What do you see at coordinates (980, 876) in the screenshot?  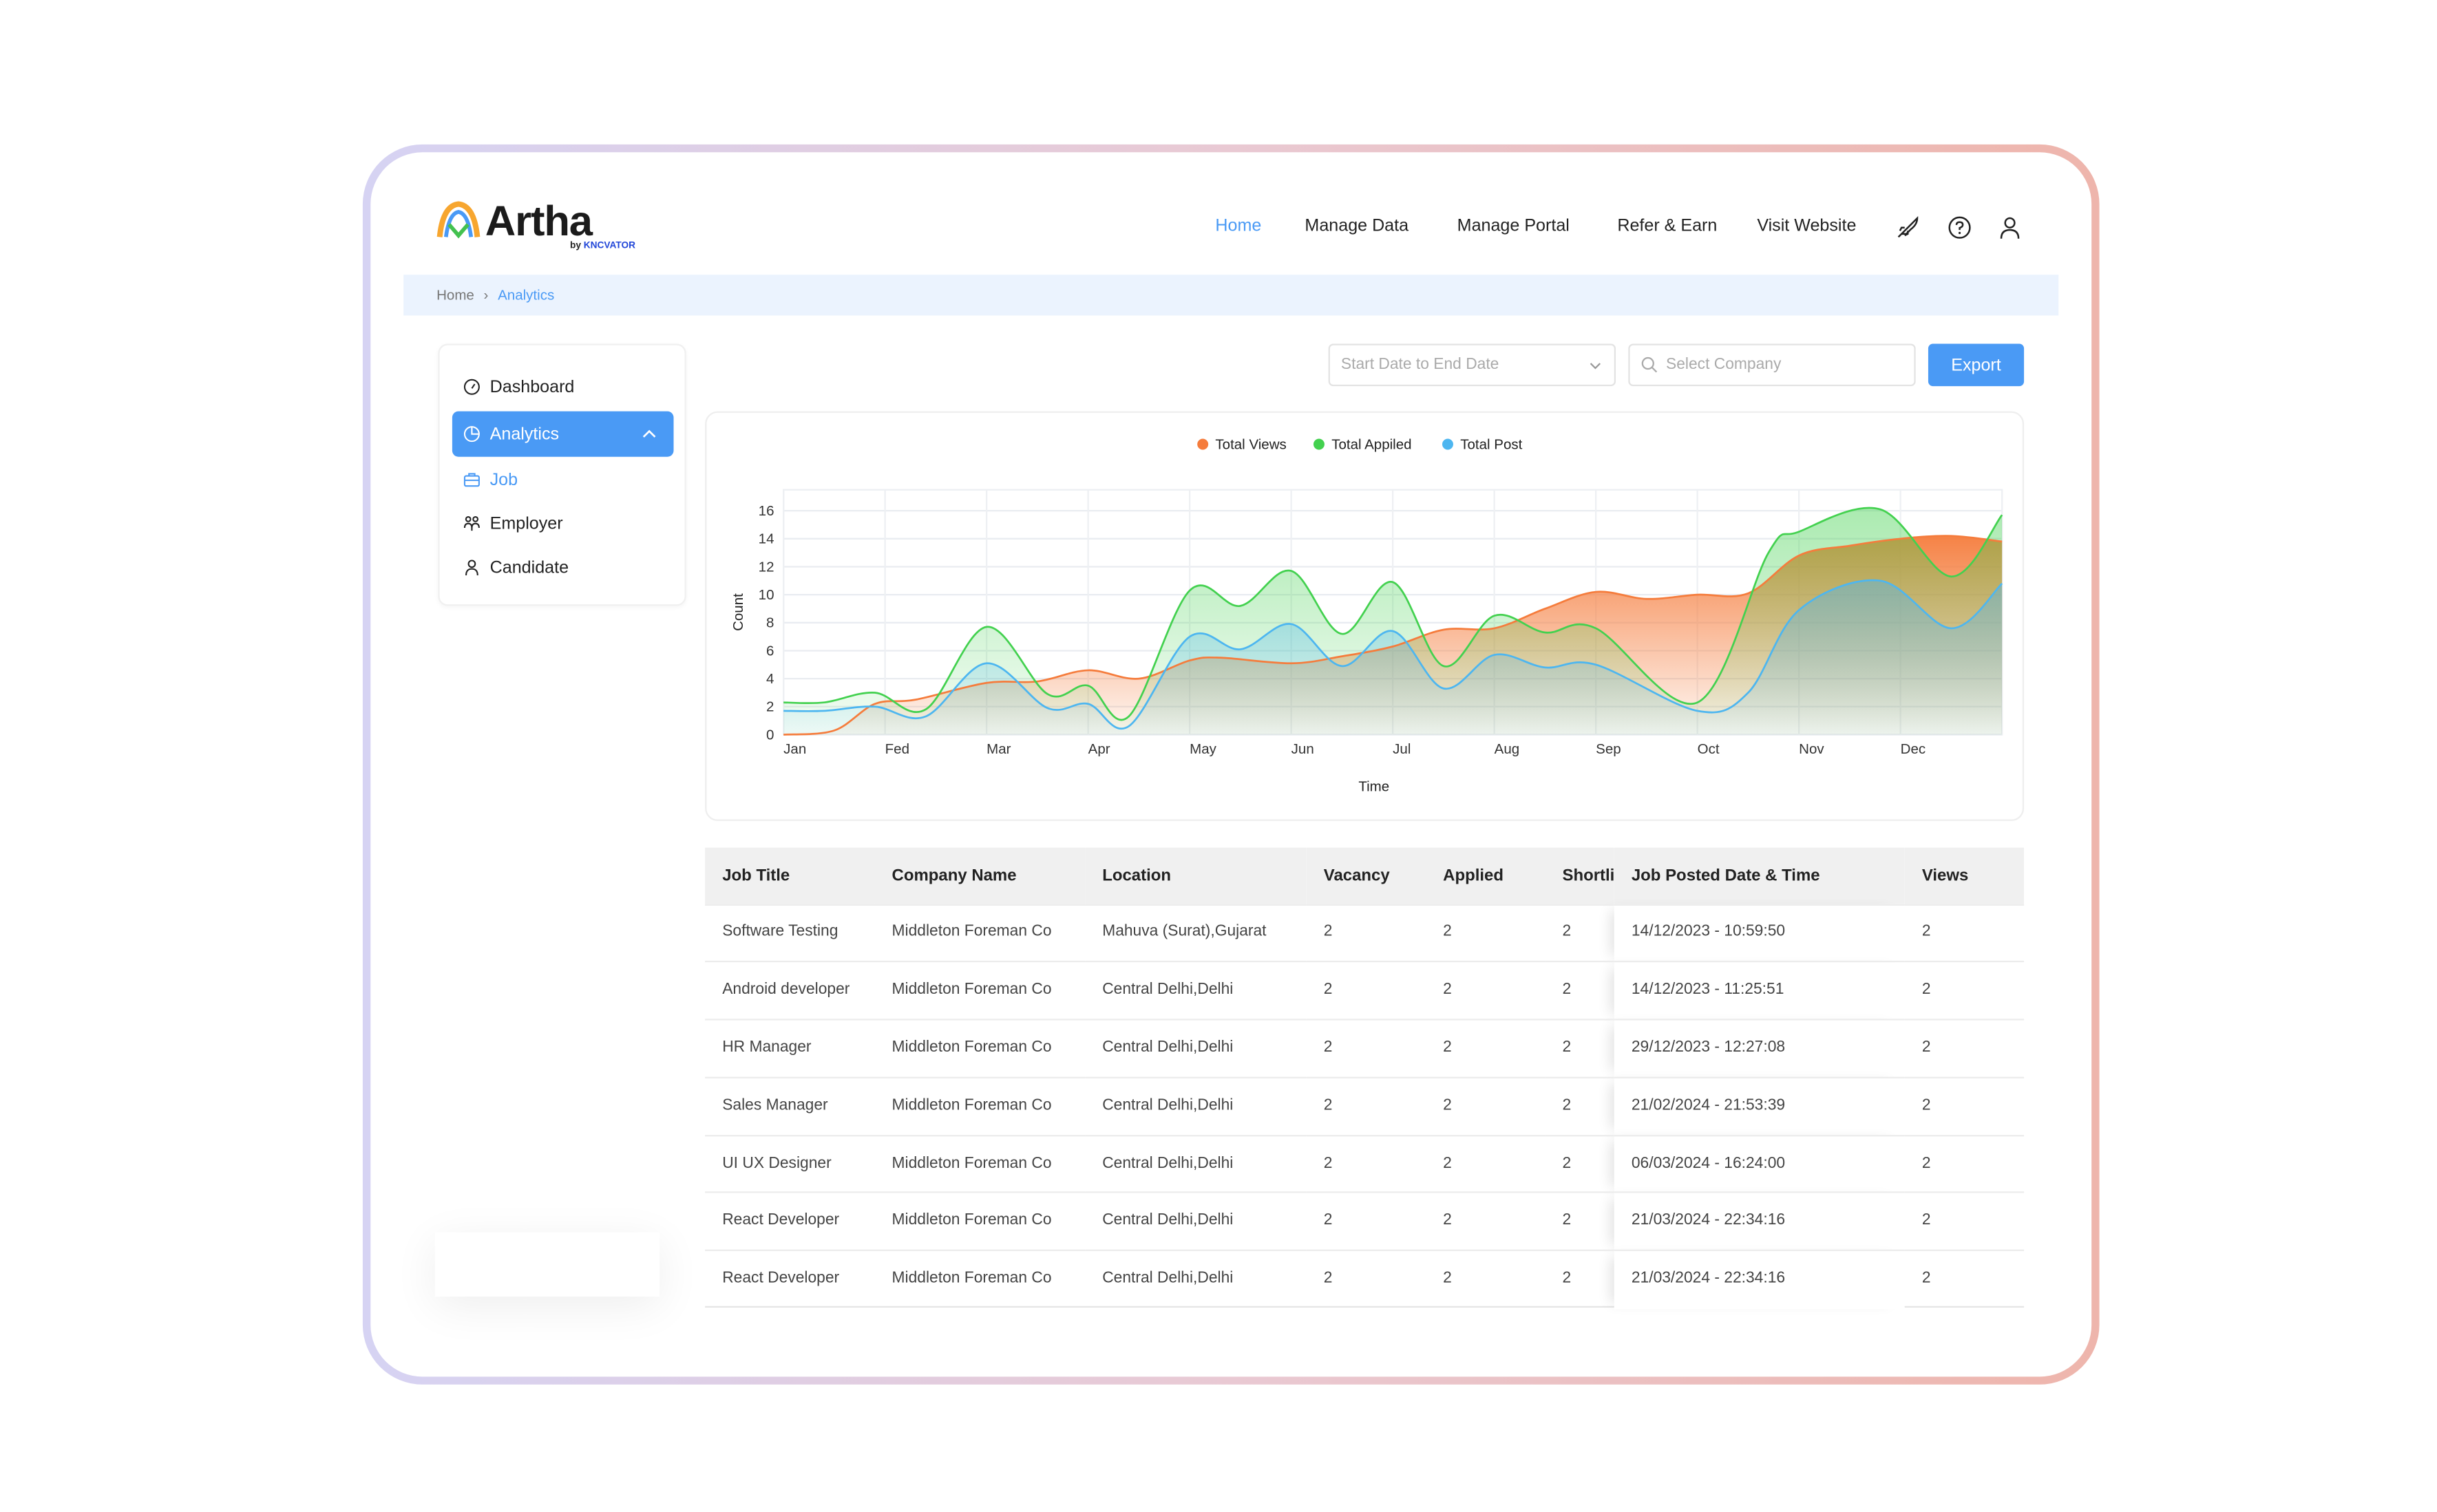 I see `column-header: Company Name` at bounding box center [980, 876].